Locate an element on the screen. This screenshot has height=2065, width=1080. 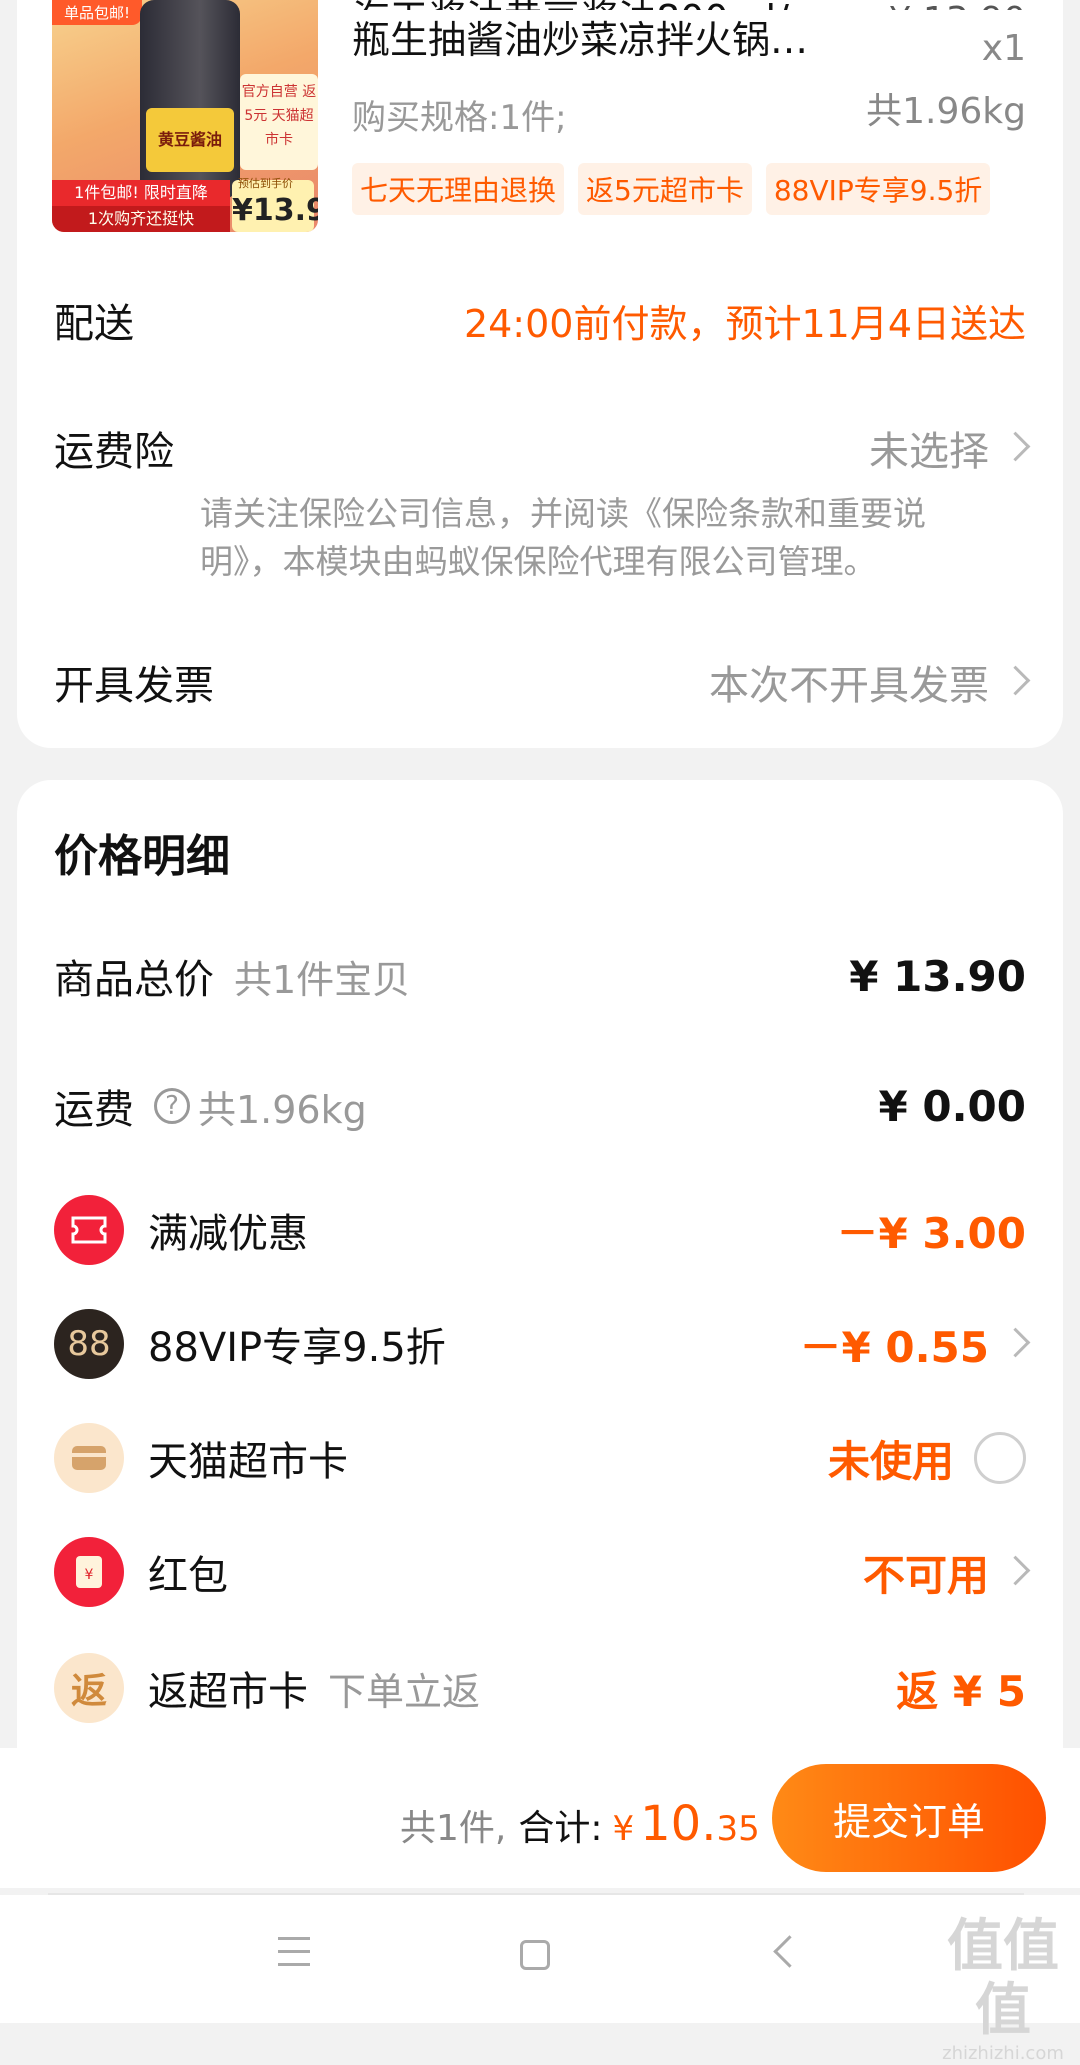
ticket-icon-graphic is located at coordinates (89, 1230).